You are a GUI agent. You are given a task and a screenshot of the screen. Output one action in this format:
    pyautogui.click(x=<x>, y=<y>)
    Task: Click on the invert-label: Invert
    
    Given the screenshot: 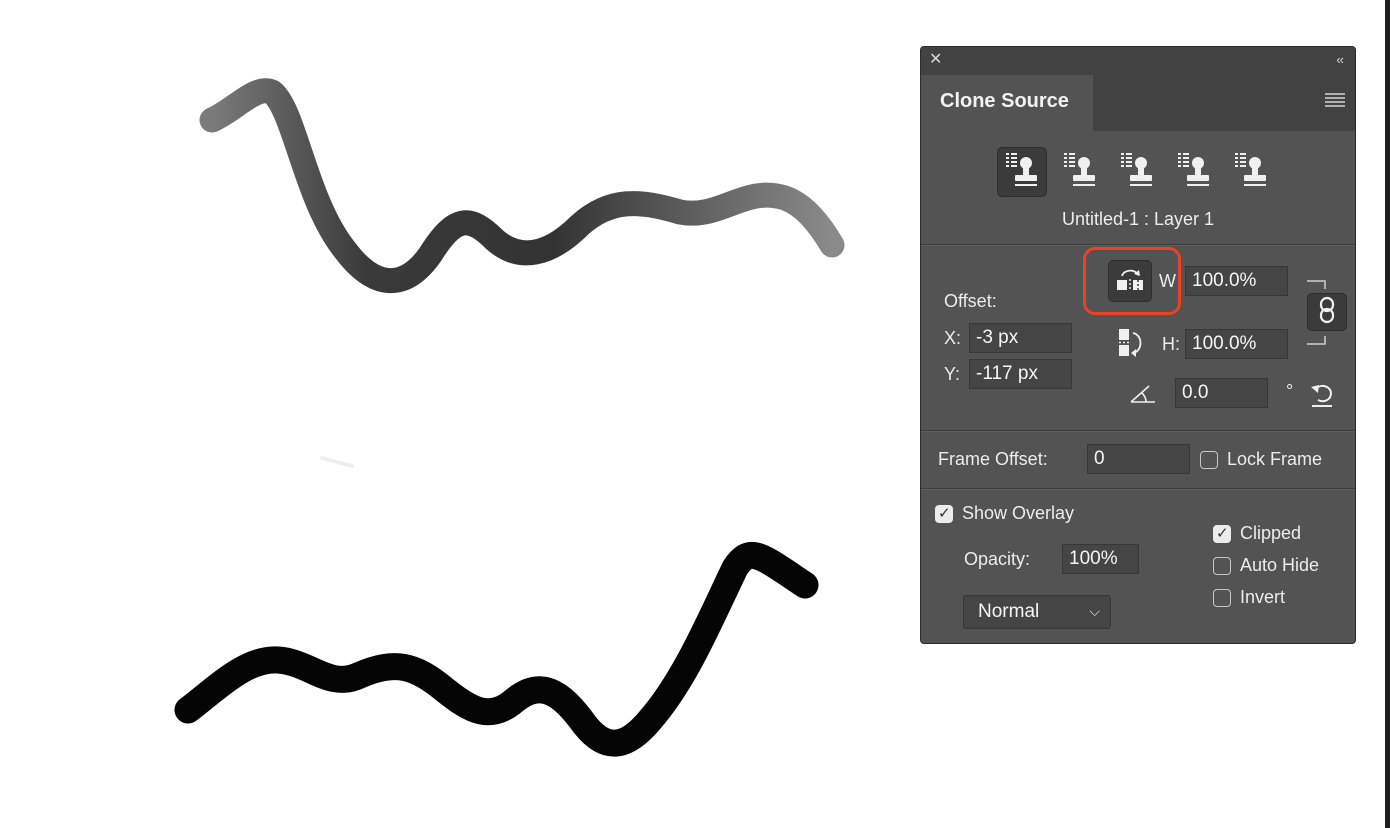 What is the action you would take?
    pyautogui.click(x=1263, y=597)
    